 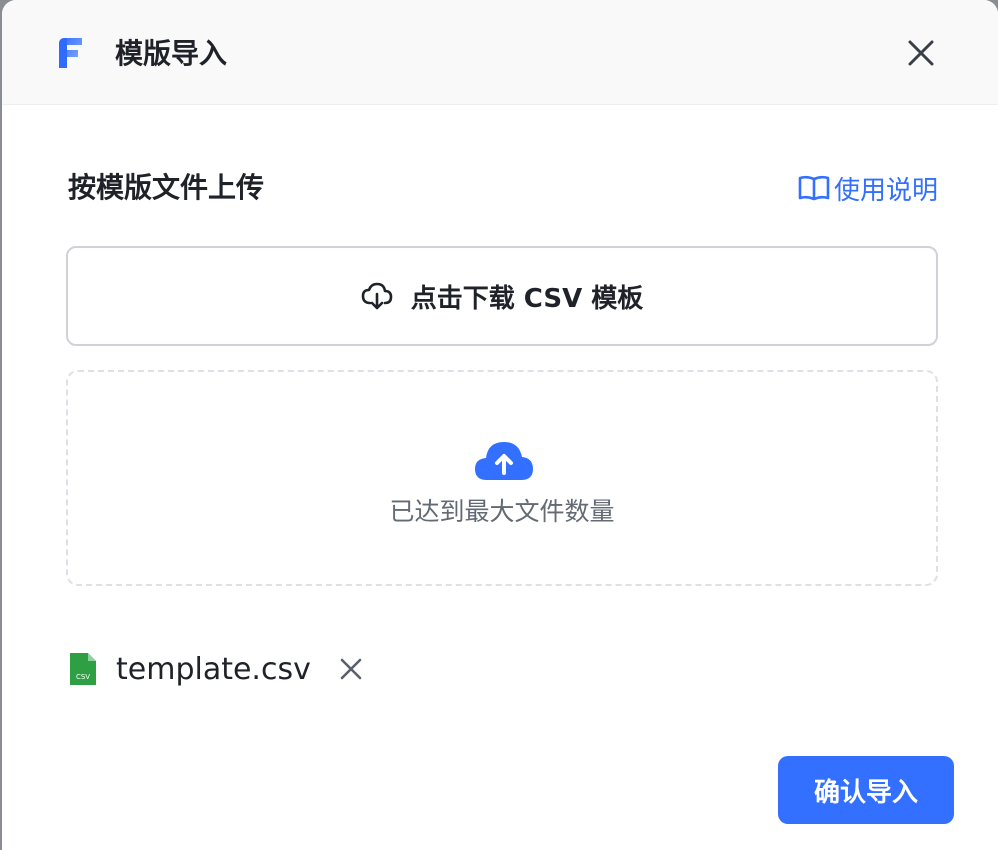 I want to click on dialog-header: 模版导入, so click(x=500, y=52).